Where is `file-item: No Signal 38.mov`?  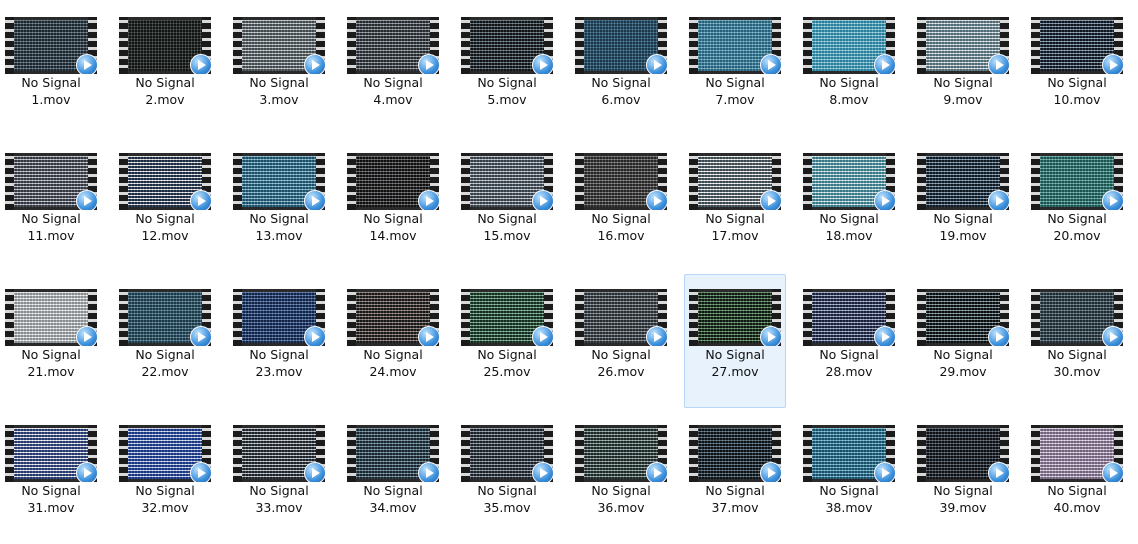 file-item: No Signal 38.mov is located at coordinates (849, 477).